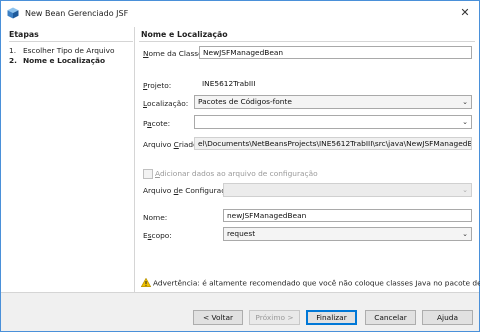  Describe the element at coordinates (335, 52) in the screenshot. I see `class-name-input: NewJSFManagedBean` at that location.